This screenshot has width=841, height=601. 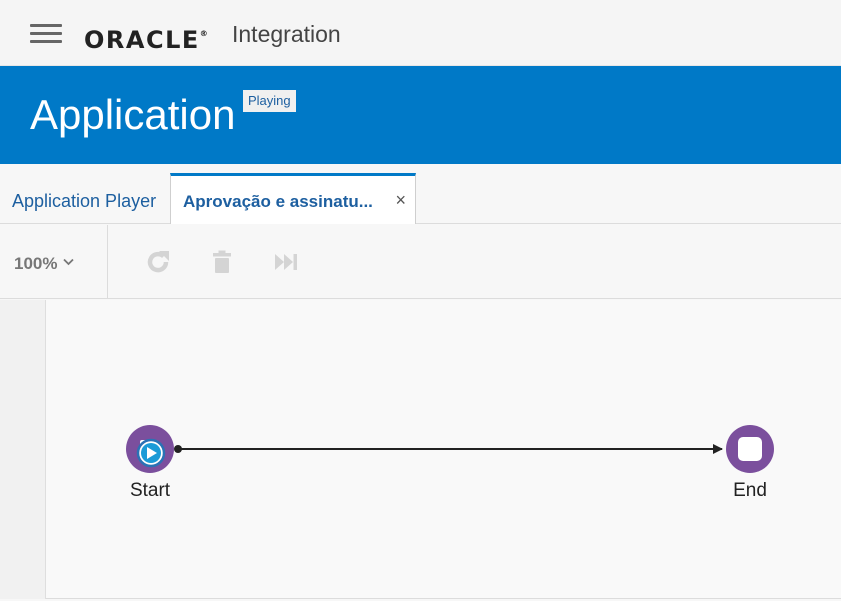 I want to click on zoom-dropdown: 100%, so click(x=44, y=262).